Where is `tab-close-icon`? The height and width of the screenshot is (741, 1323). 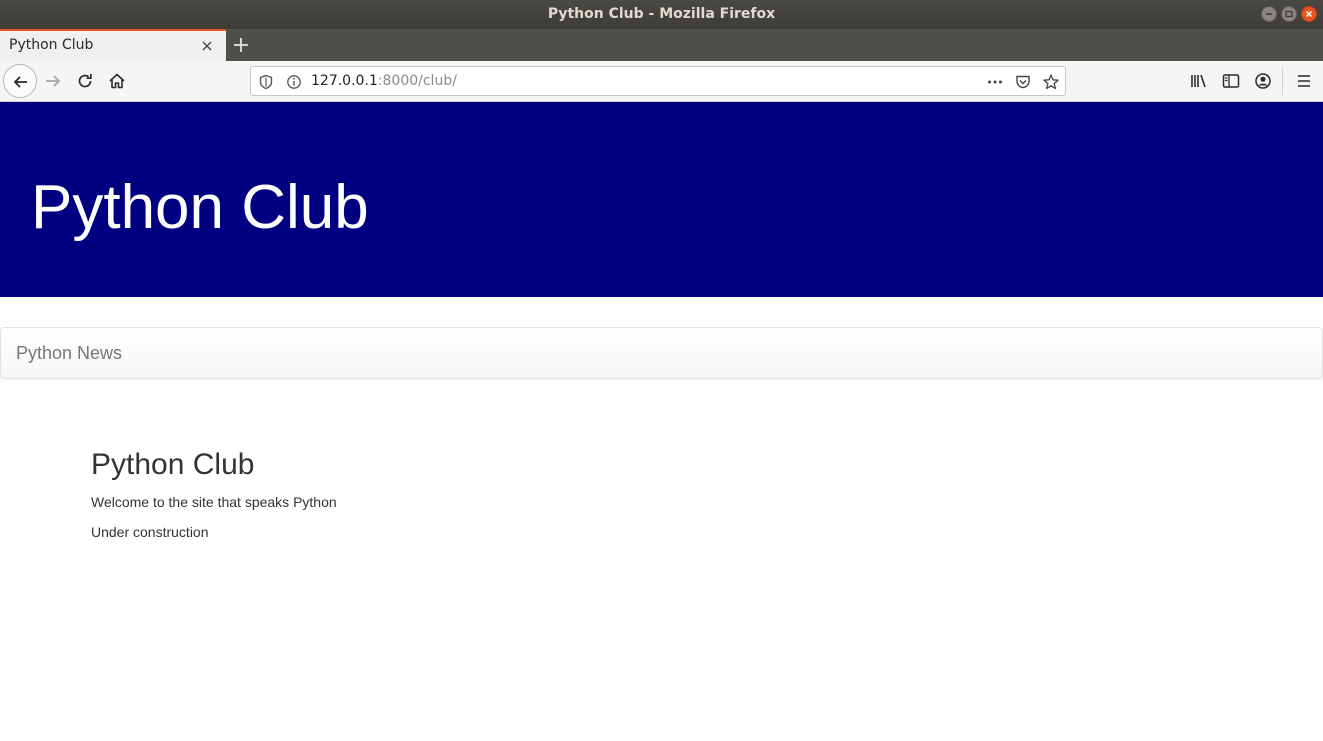
tab-close-icon is located at coordinates (207, 46).